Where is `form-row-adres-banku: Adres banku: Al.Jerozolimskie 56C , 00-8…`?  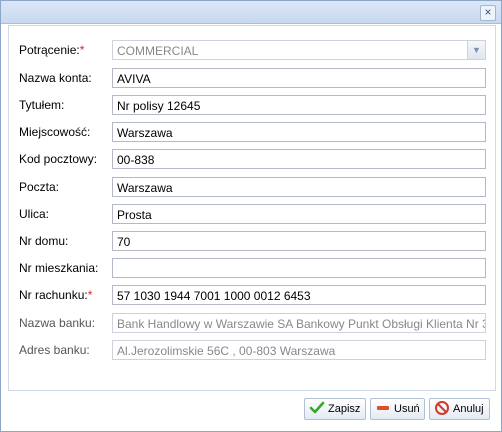 form-row-adres-banku: Adres banku: Al.Jerozolimskie 56C , 00-8… is located at coordinates (252, 351).